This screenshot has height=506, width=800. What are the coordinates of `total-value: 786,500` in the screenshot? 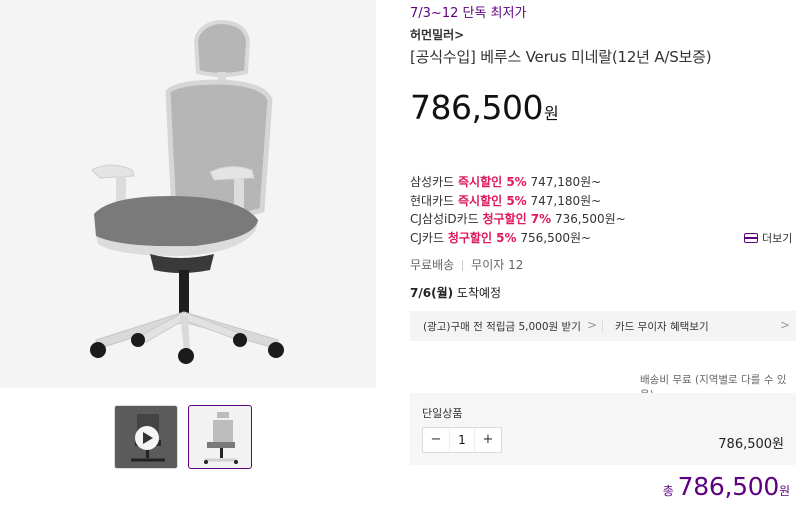 It's located at (728, 486).